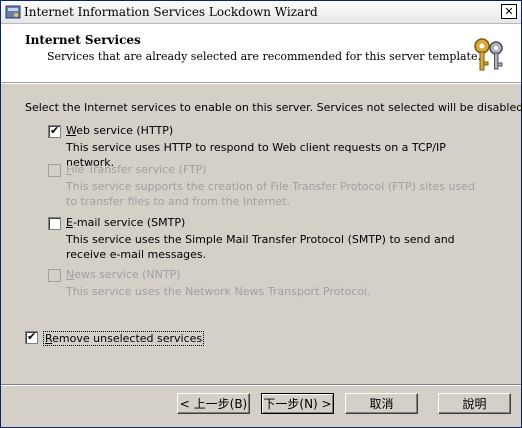 The image size is (522, 428). I want to click on next-button: 下一步(N) >, so click(297, 403).